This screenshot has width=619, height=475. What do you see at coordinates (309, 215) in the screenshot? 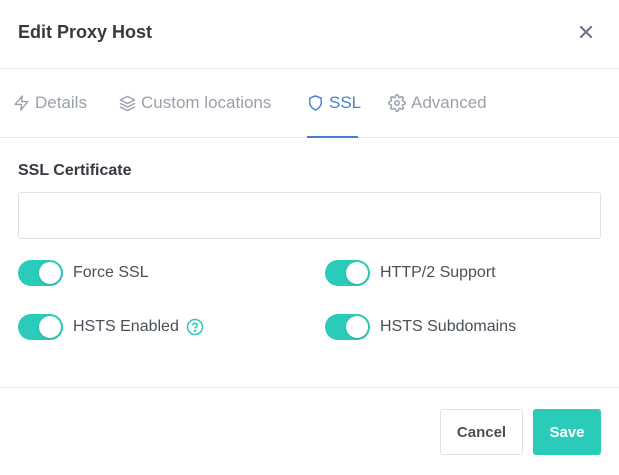
I see `ssl-certificate-select` at bounding box center [309, 215].